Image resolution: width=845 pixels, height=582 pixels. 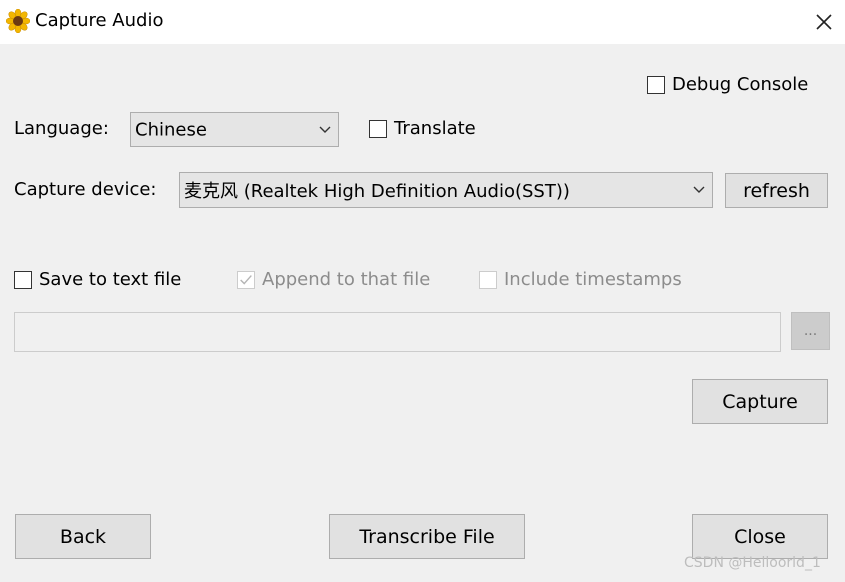 I want to click on checkmark-icon, so click(x=246, y=280).